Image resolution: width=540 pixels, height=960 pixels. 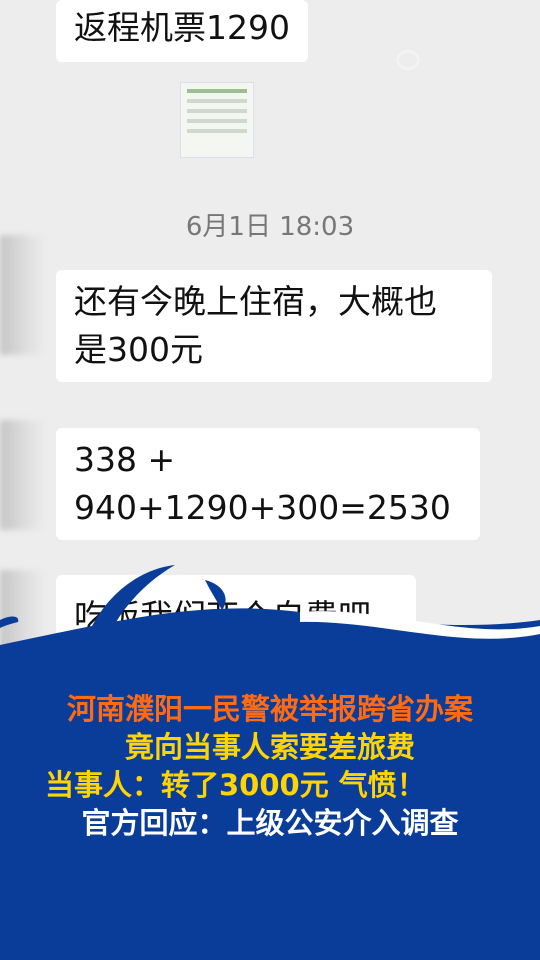 What do you see at coordinates (182, 27) in the screenshot?
I see `message-text: 返程机票1290` at bounding box center [182, 27].